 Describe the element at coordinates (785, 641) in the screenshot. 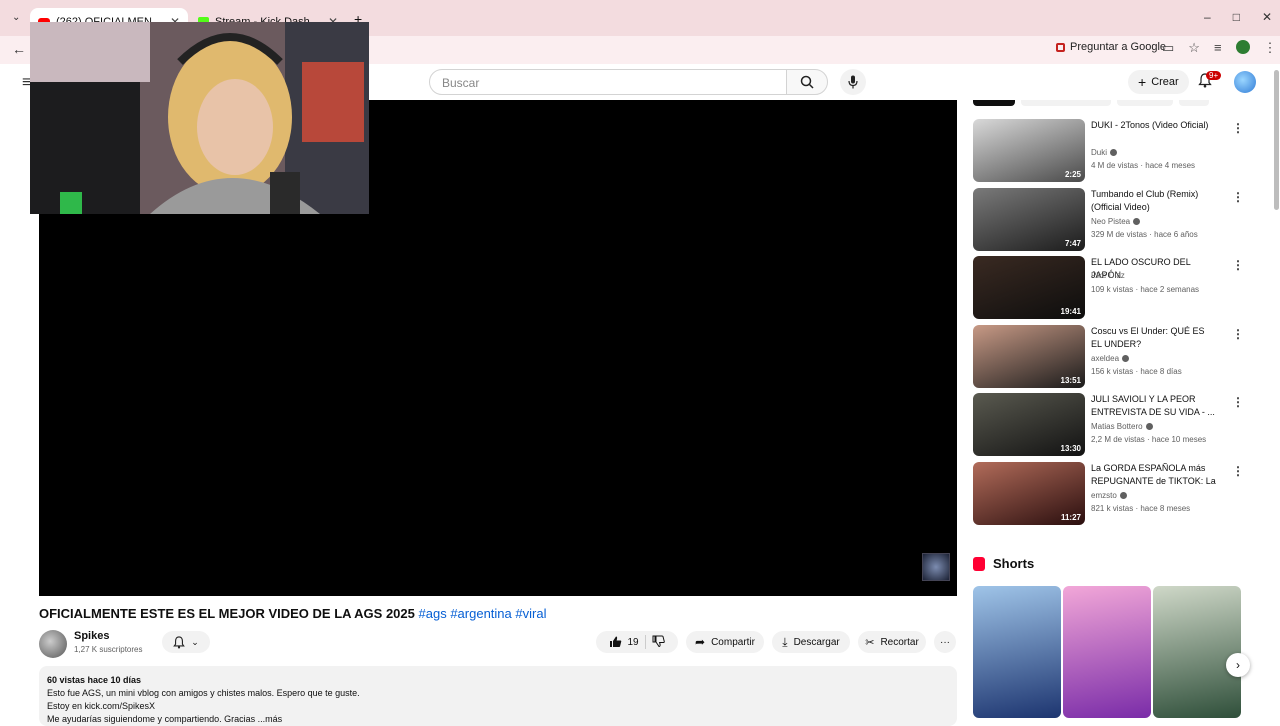

I see `download-icon: ⤓` at that location.